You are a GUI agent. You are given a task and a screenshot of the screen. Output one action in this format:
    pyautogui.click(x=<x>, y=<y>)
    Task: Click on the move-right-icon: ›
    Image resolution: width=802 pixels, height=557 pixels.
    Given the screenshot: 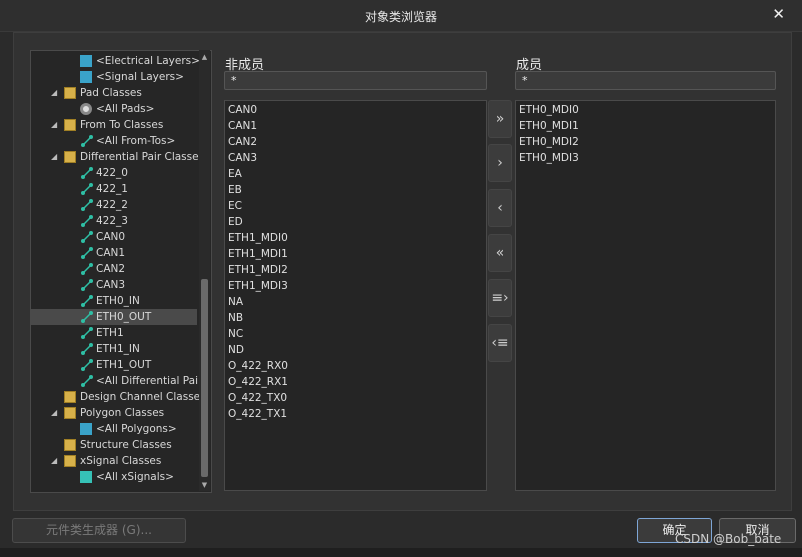 What is the action you would take?
    pyautogui.click(x=500, y=163)
    